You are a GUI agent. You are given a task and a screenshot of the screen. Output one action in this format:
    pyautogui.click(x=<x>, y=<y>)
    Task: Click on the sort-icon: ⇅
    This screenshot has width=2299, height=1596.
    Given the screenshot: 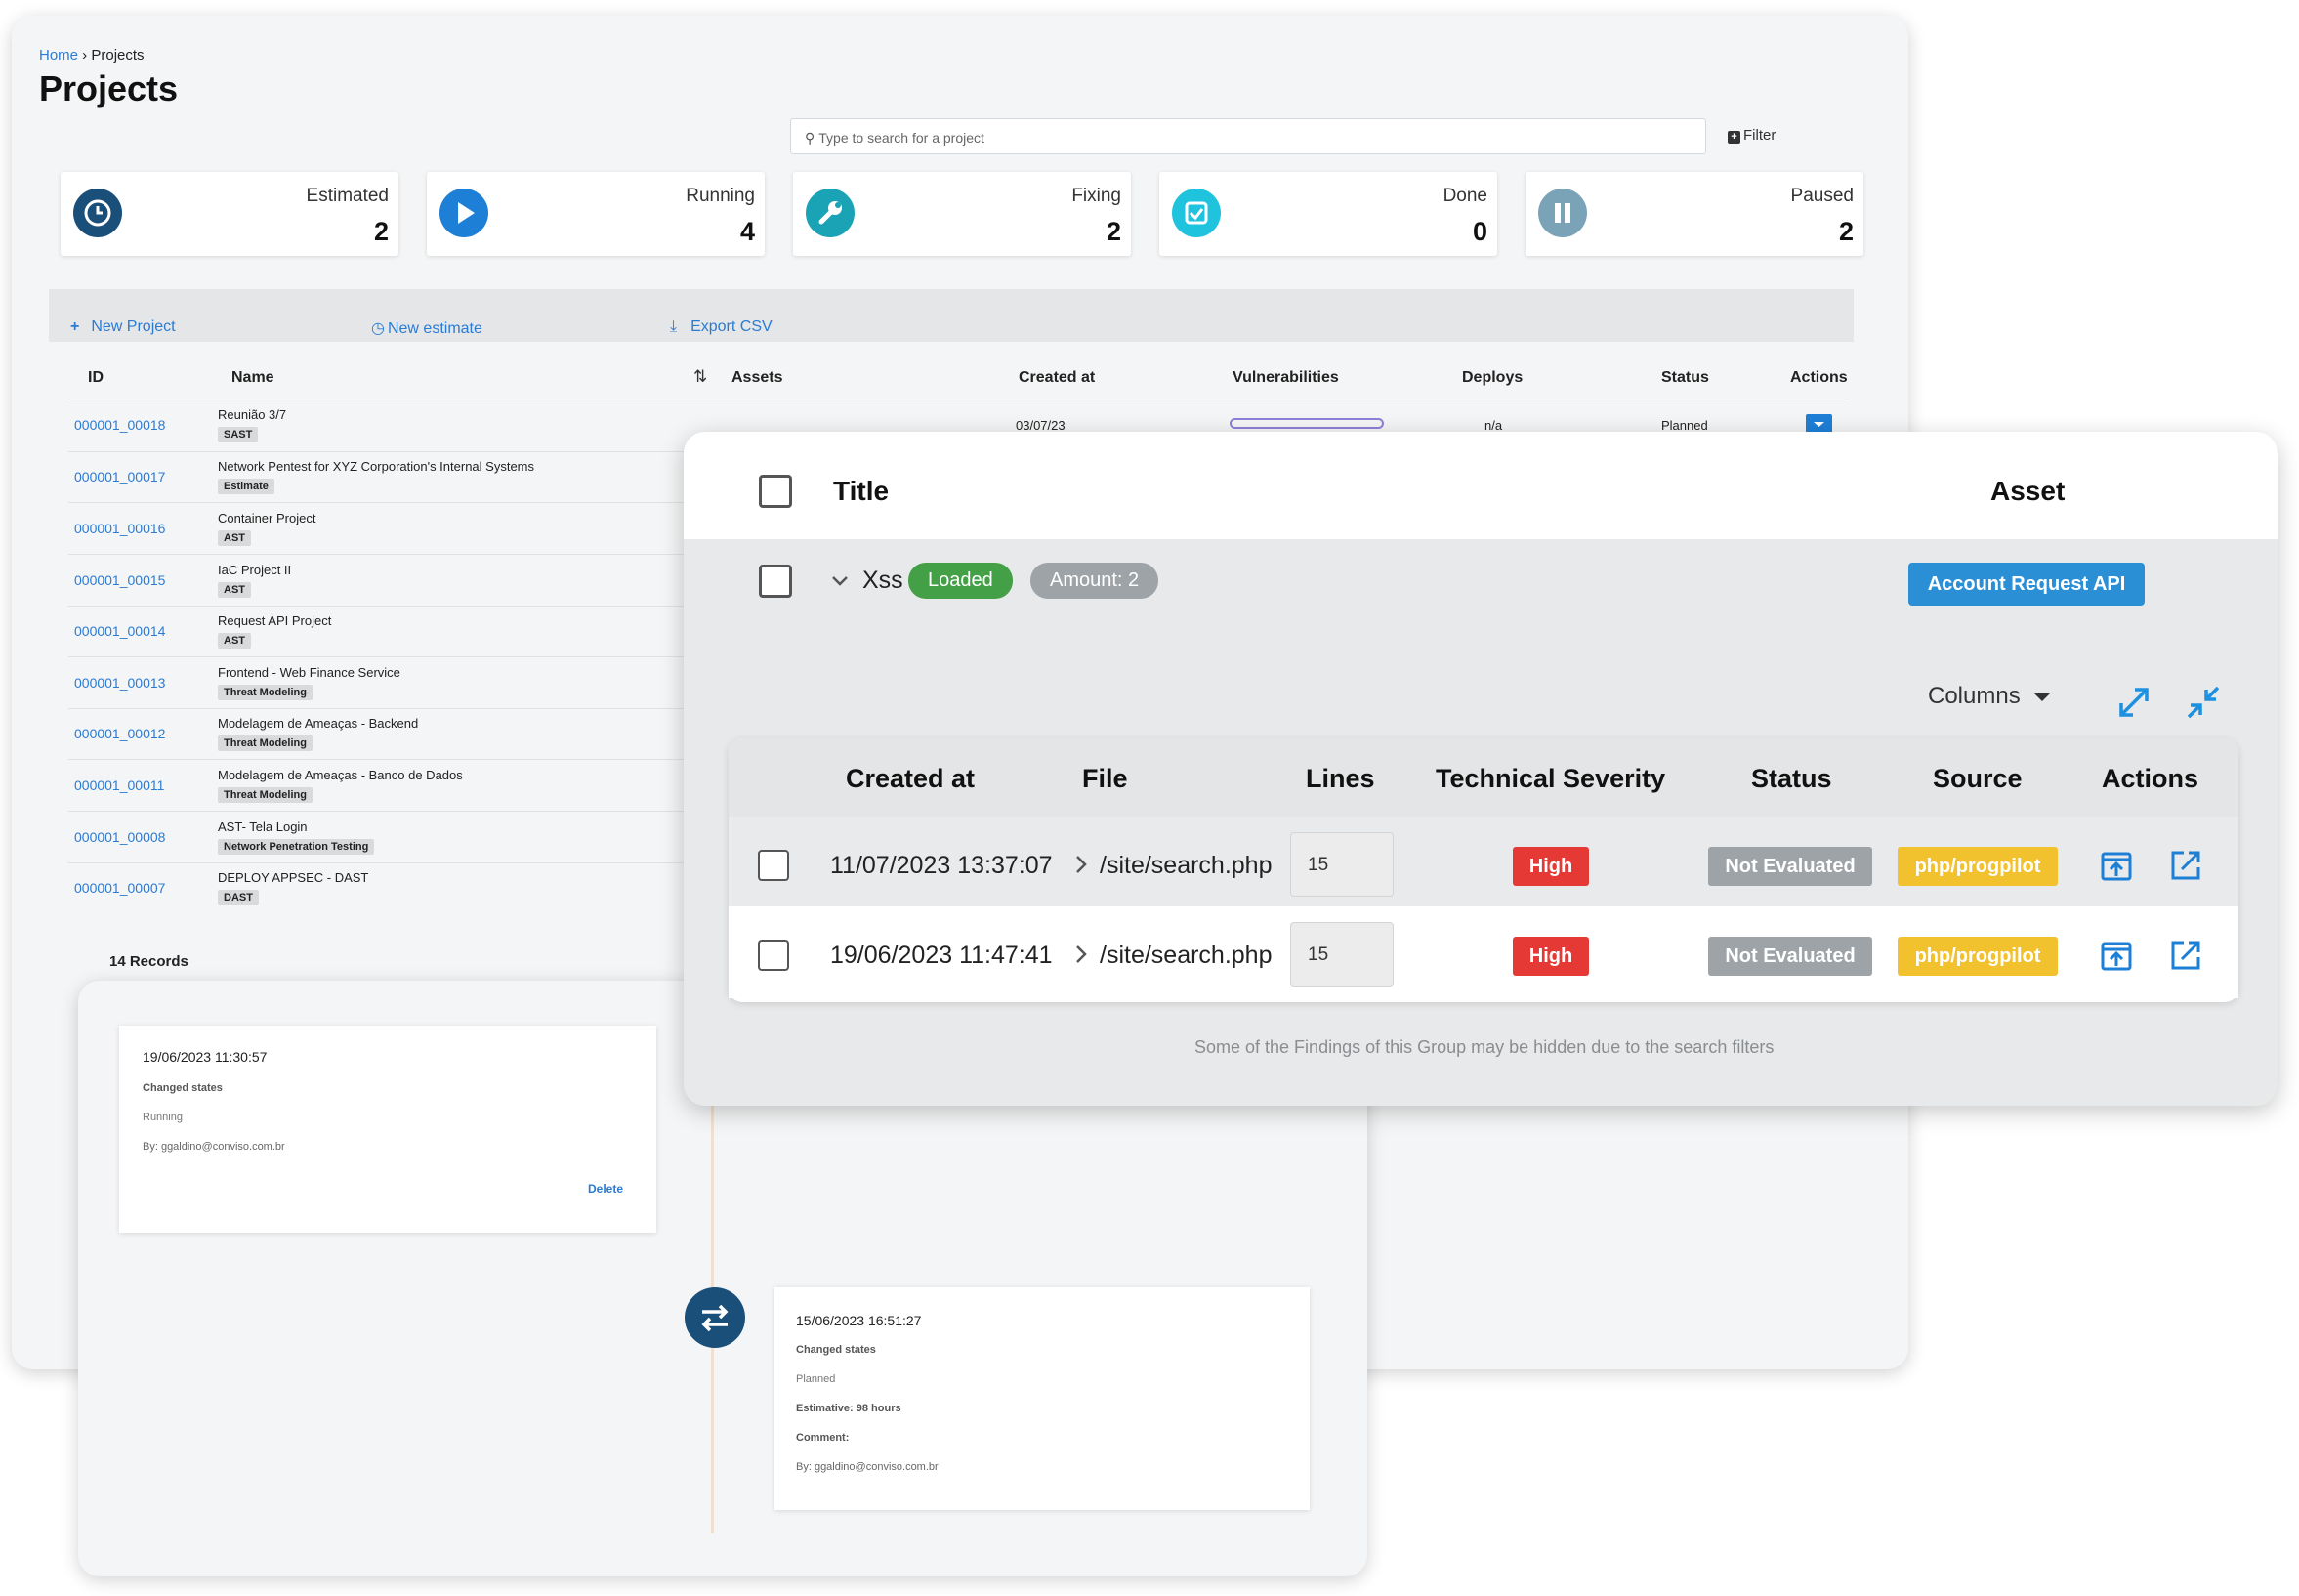 What is the action you would take?
    pyautogui.click(x=700, y=377)
    